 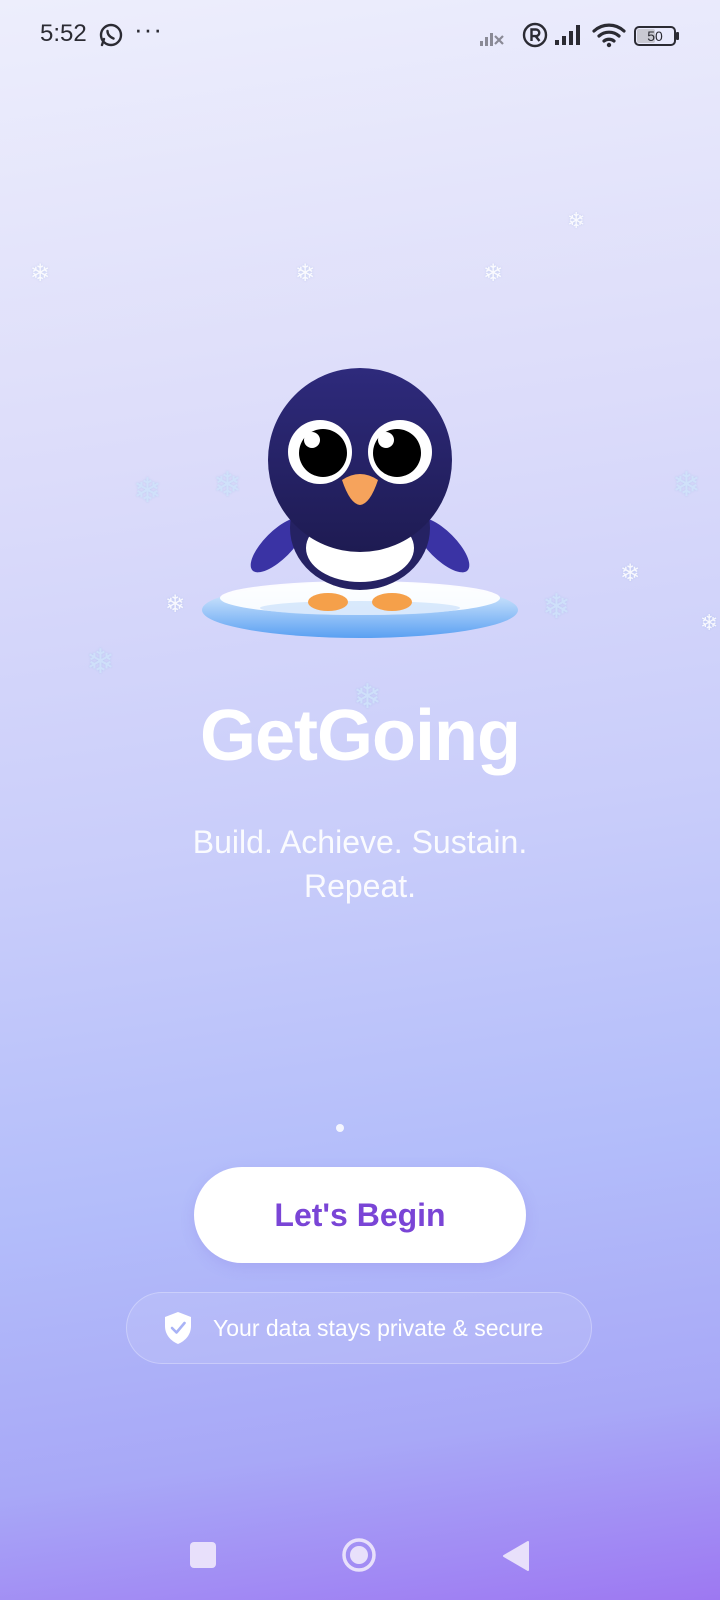 What do you see at coordinates (148, 29) in the screenshot?
I see `more-dots-icon: ···` at bounding box center [148, 29].